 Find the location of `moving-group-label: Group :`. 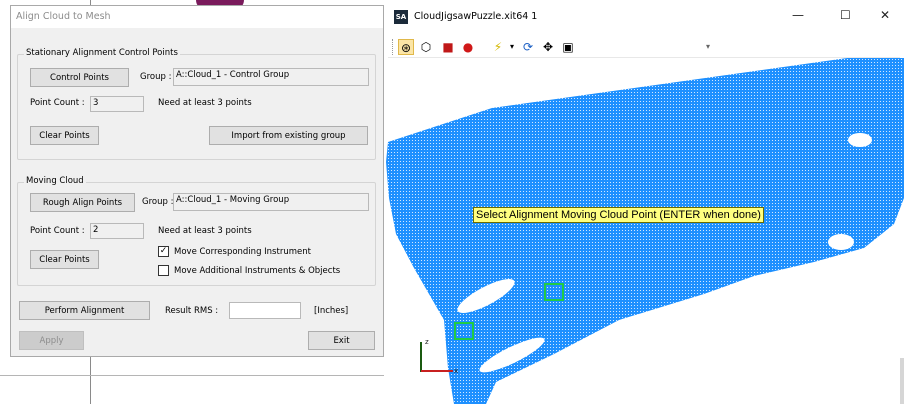

moving-group-label: Group : is located at coordinates (158, 202).